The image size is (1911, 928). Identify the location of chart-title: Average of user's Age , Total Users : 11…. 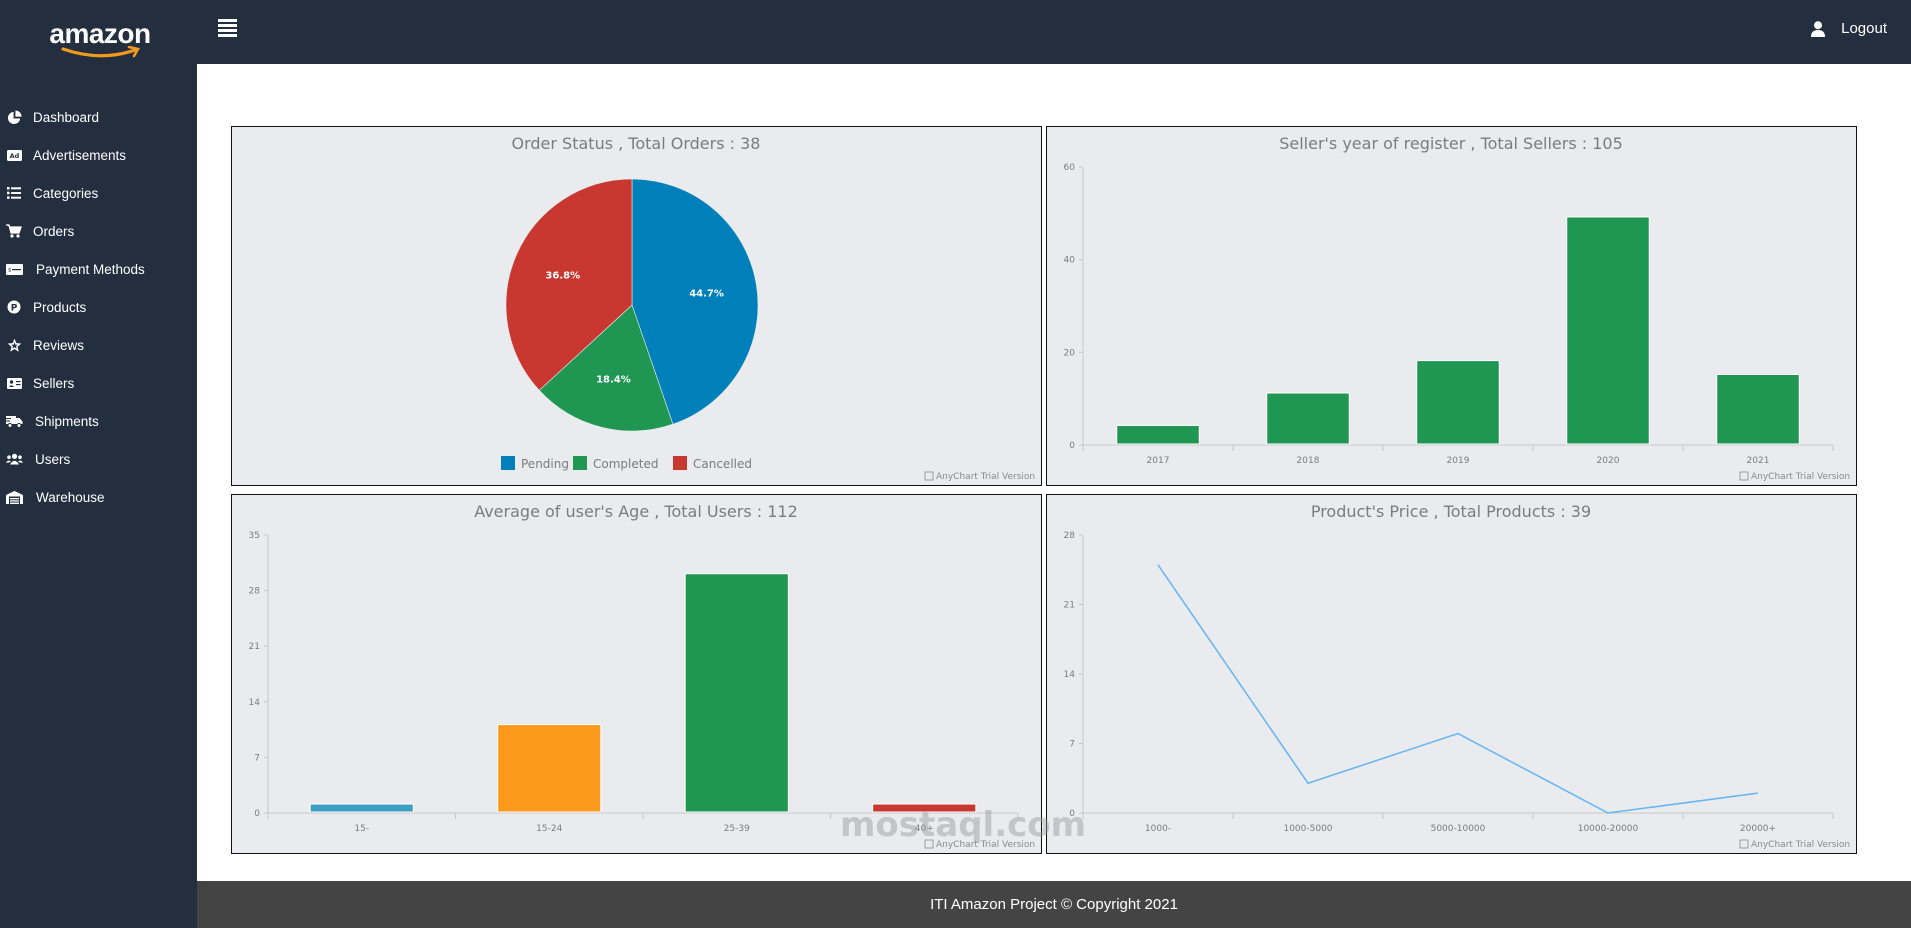
(636, 511).